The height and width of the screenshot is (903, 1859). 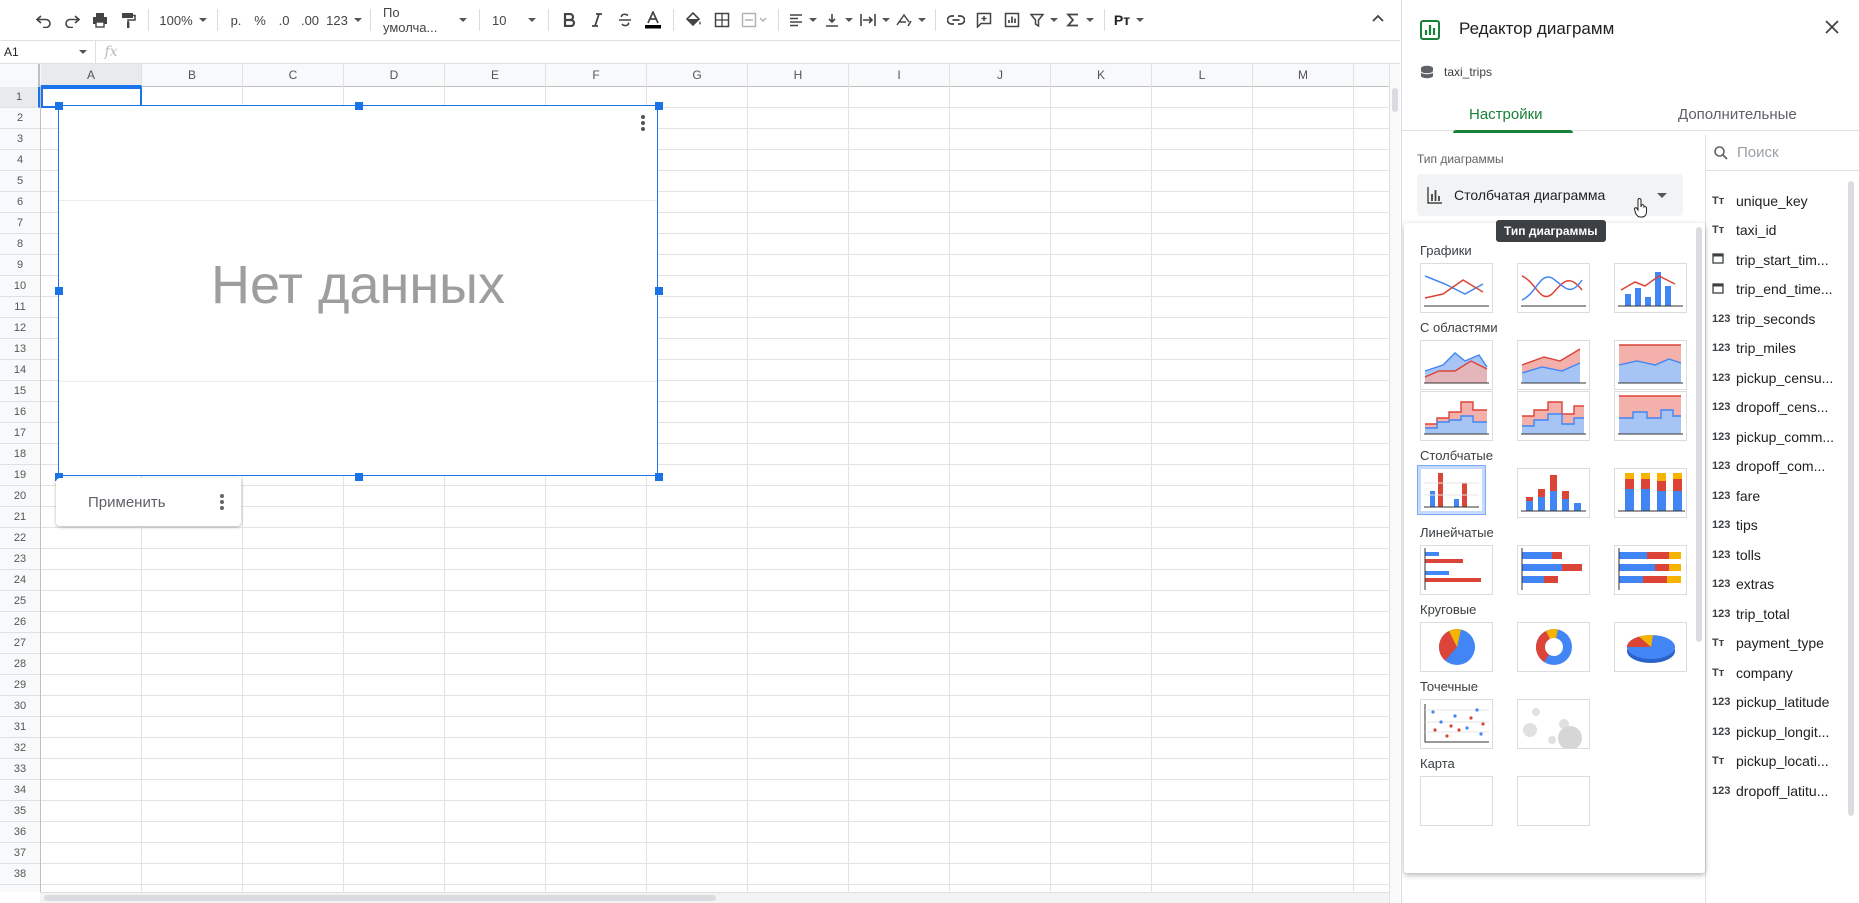 I want to click on column-header: E, so click(x=495, y=75).